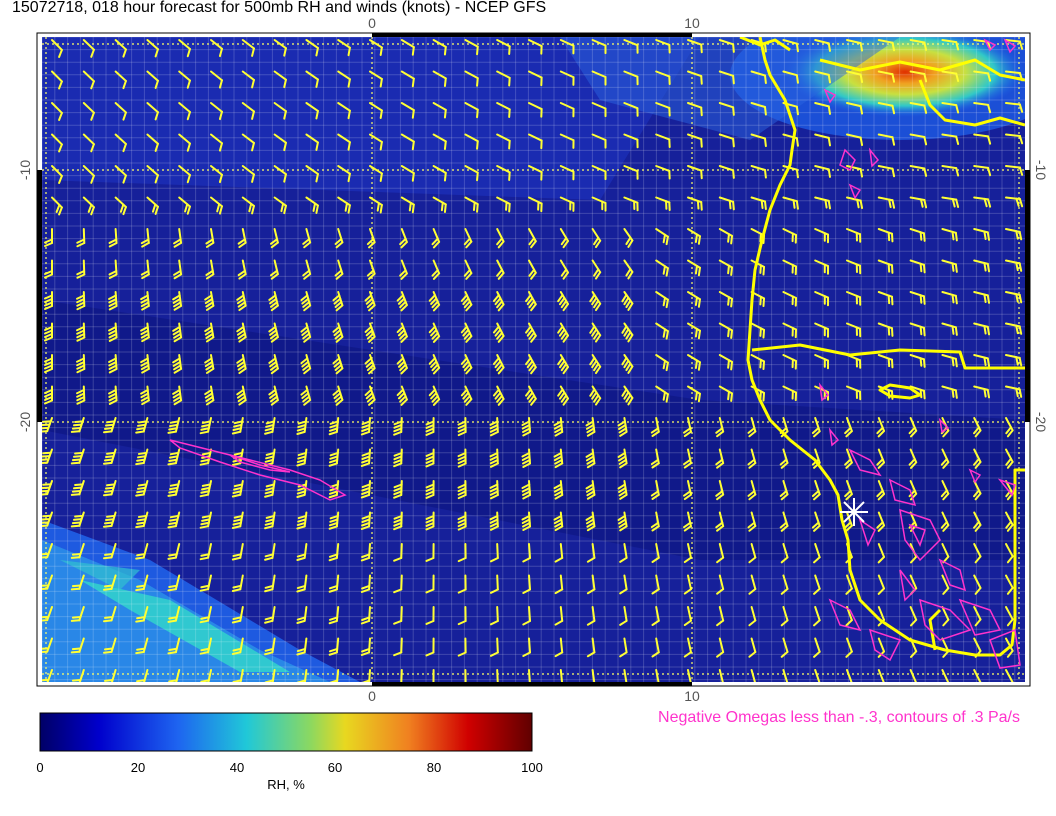 The height and width of the screenshot is (816, 1056). I want to click on left-tick-minus10: -10, so click(25, 170).